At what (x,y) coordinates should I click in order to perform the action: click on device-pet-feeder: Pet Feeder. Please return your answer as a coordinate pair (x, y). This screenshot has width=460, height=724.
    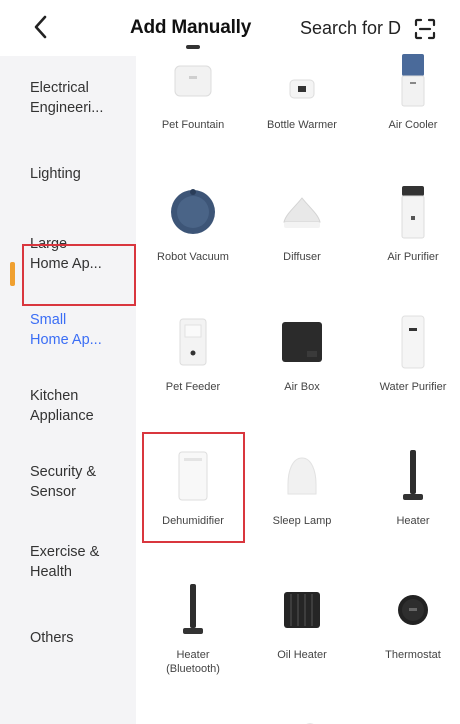
    Looking at the image, I should click on (193, 353).